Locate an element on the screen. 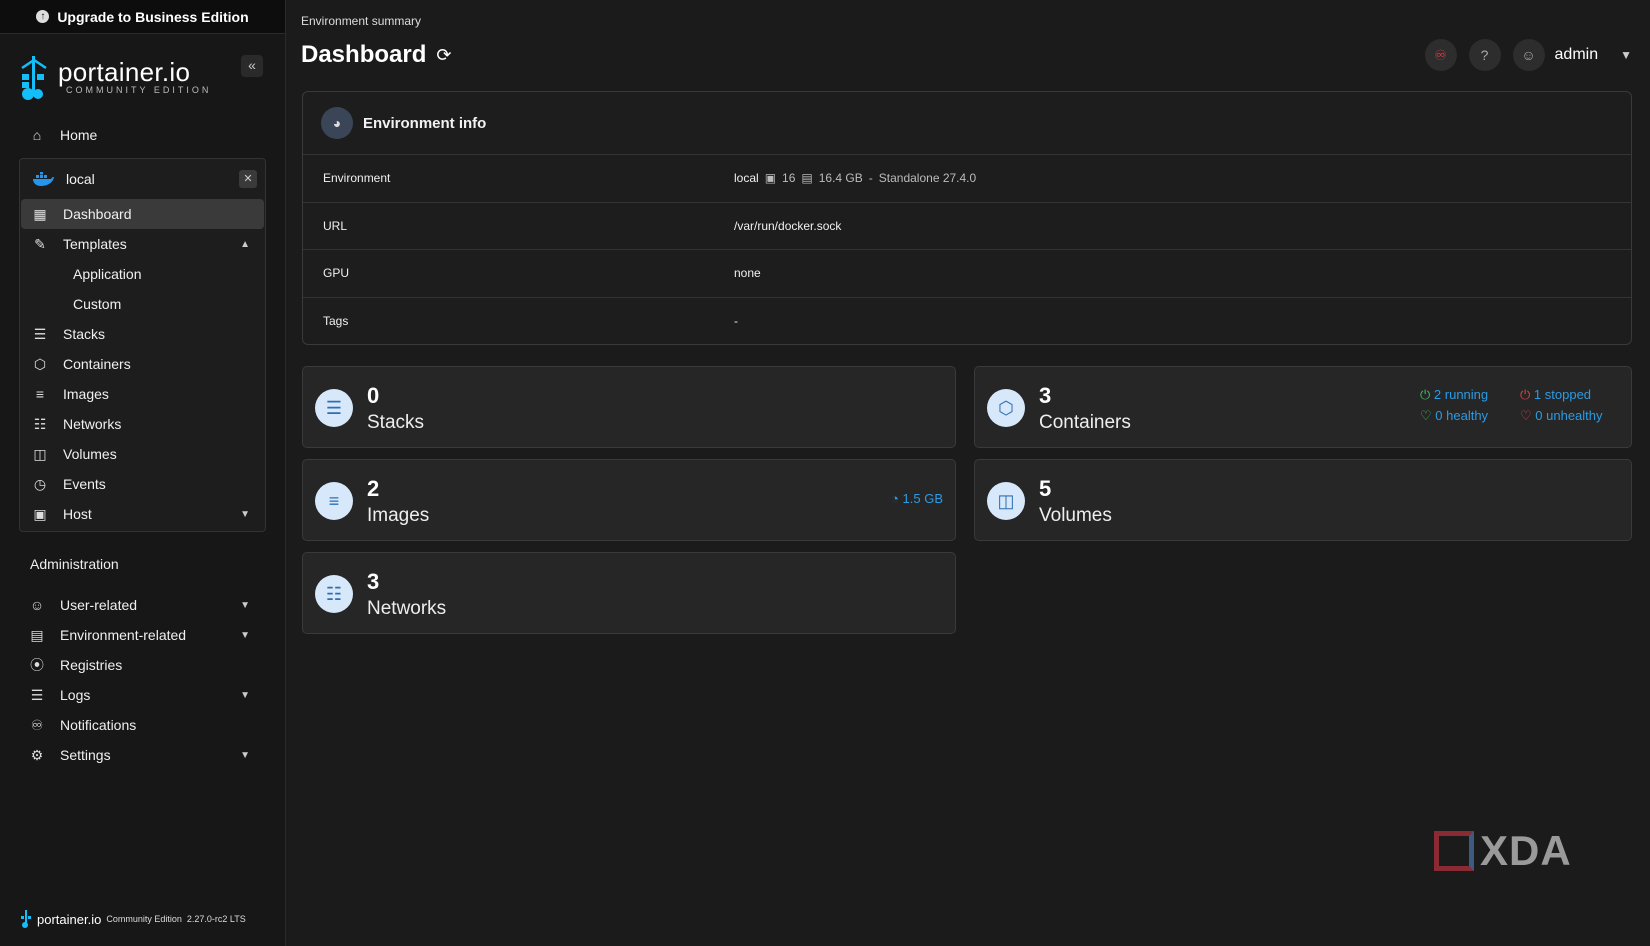 Image resolution: width=1650 pixels, height=946 pixels. info-row-url: URL /var/run/docker.sock is located at coordinates (967, 226).